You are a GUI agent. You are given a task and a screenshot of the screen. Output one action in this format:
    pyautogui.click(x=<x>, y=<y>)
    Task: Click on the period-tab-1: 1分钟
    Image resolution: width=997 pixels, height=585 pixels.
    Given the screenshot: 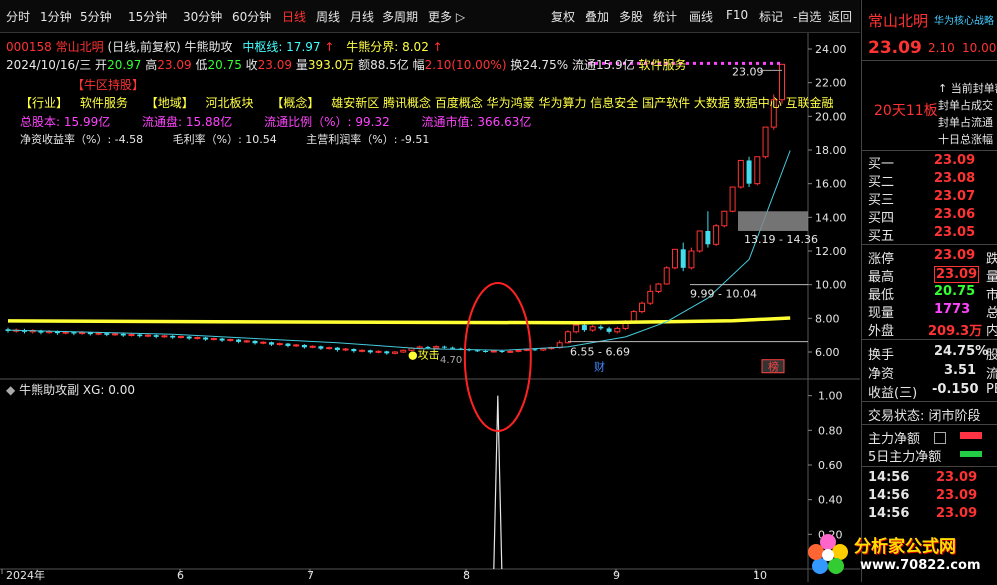 What is the action you would take?
    pyautogui.click(x=56, y=16)
    